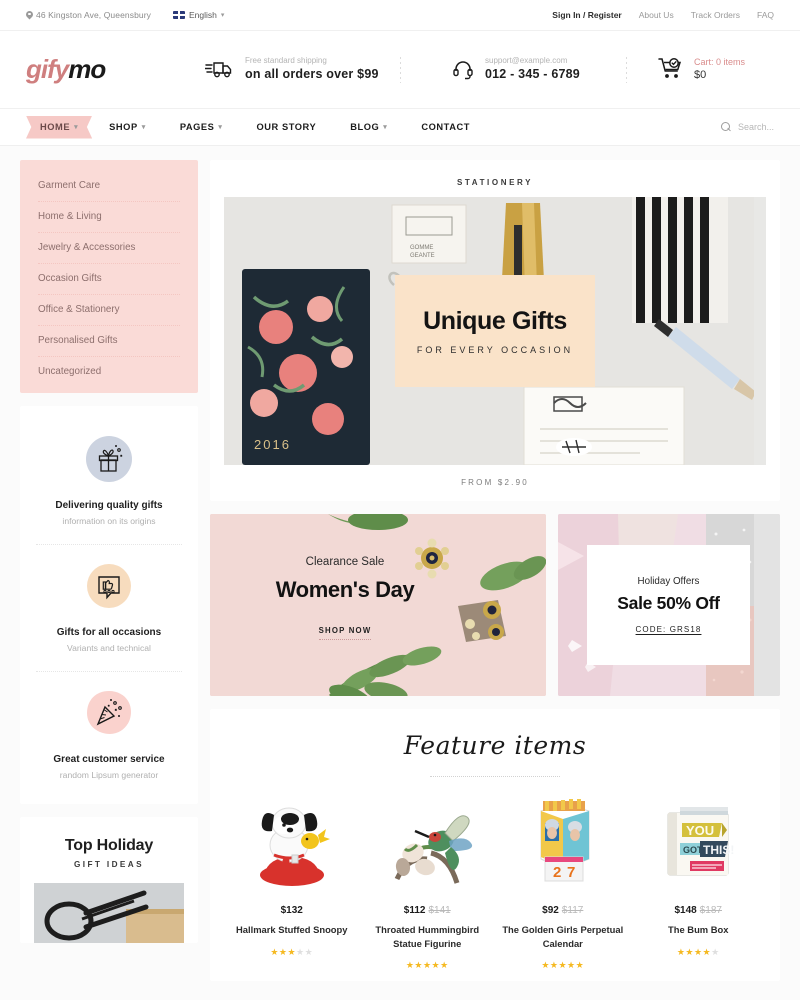  What do you see at coordinates (700, 830) in the screenshot?
I see `svg-text: YOU` at bounding box center [700, 830].